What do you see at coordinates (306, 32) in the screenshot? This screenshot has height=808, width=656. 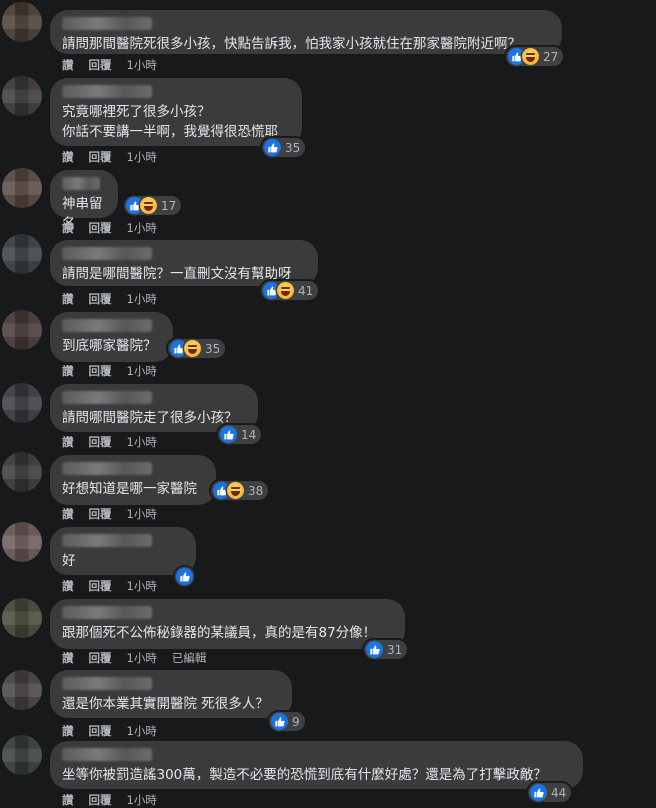 I see `comment-bubble: 請問那間醫院死很多小孩，快點告訴我，怕我家小孩就住在那家醫院附近啊？` at bounding box center [306, 32].